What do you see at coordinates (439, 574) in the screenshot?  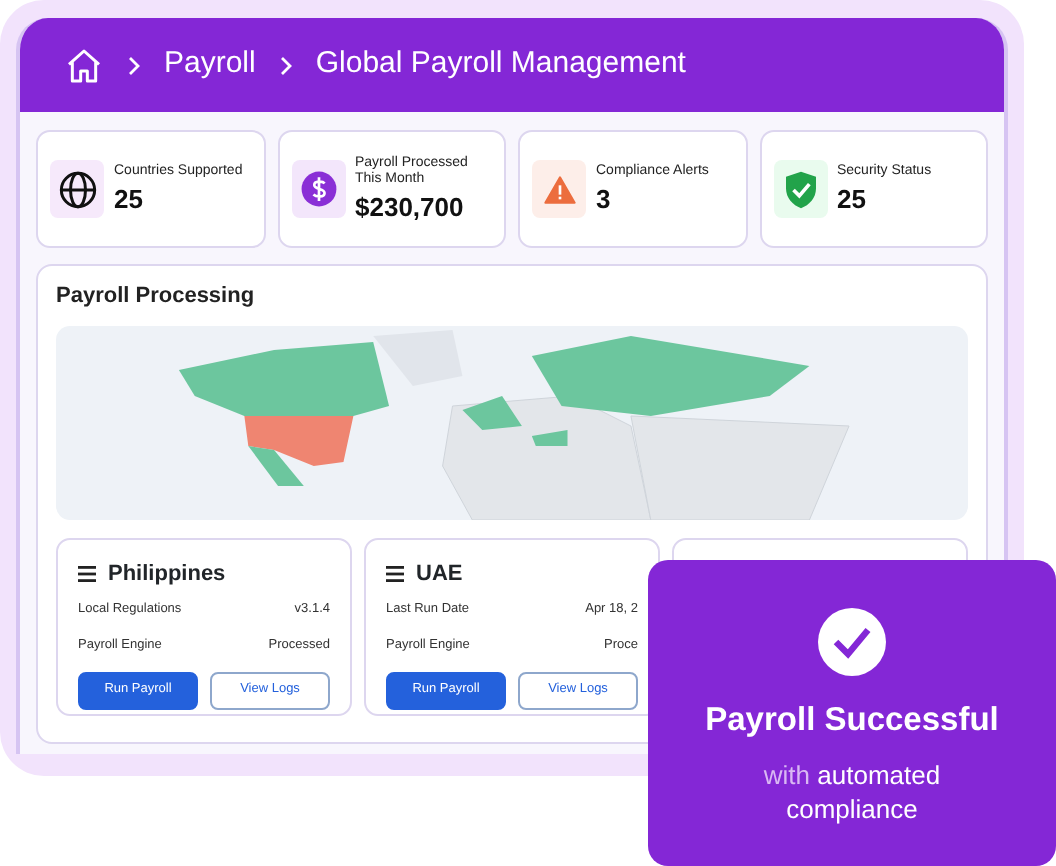 I see `country-name: UAE` at bounding box center [439, 574].